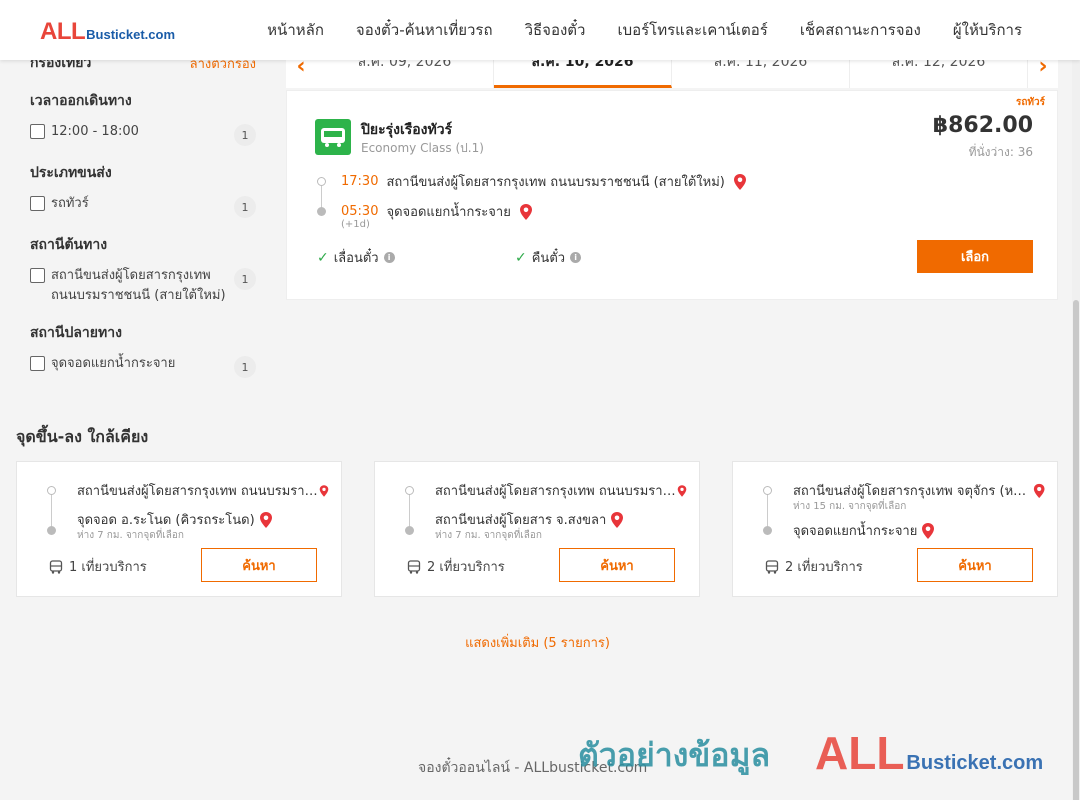 This screenshot has width=1080, height=800. What do you see at coordinates (975, 763) in the screenshot?
I see `watermark-logo-rest: Busticket.com` at bounding box center [975, 763].